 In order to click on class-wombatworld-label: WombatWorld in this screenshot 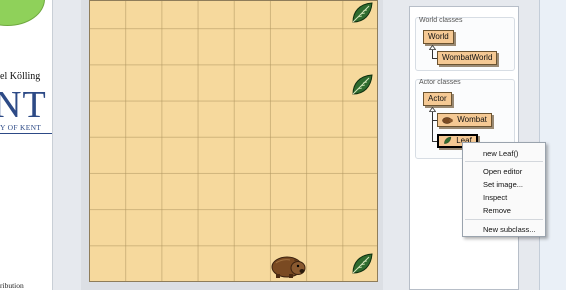, I will do `click(467, 57)`.